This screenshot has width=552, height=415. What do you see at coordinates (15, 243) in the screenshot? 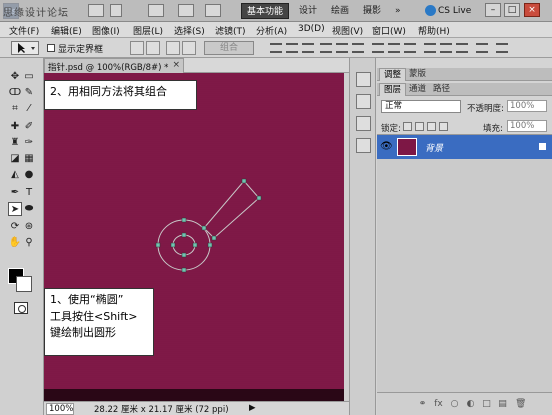
I see `hand-tool-icon: ✋` at bounding box center [15, 243].